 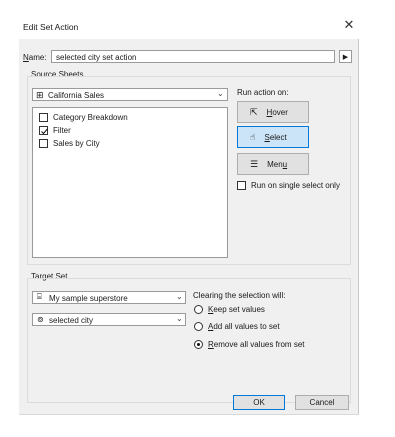 I want to click on close-icon: ✕, so click(x=349, y=25).